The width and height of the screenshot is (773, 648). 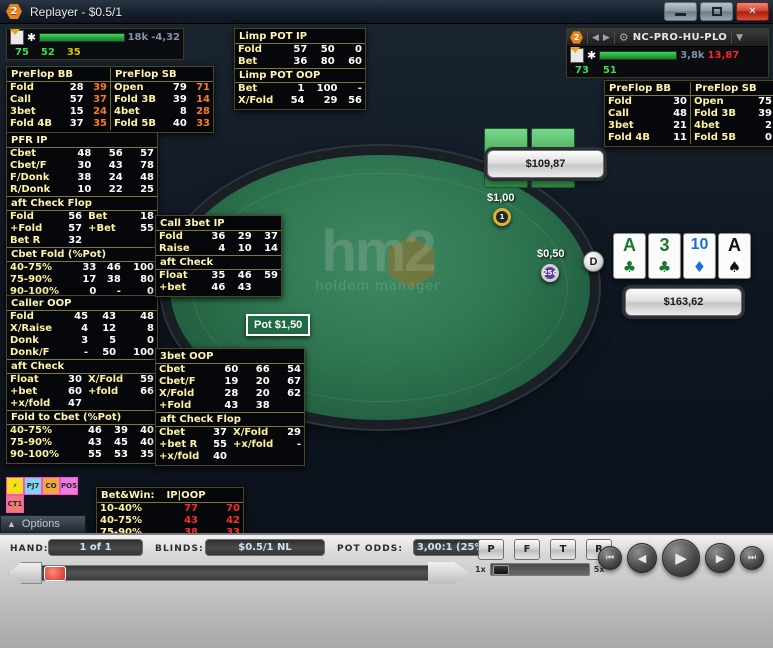 I want to click on caret-up-icon: ▲, so click(x=11, y=524).